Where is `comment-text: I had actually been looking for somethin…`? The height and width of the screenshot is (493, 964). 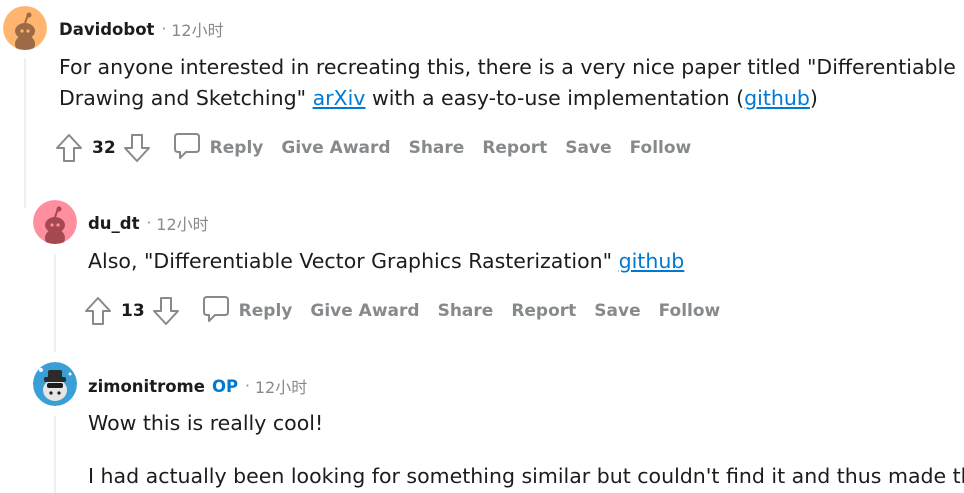 comment-text: I had actually been looking for somethin… is located at coordinates (526, 476).